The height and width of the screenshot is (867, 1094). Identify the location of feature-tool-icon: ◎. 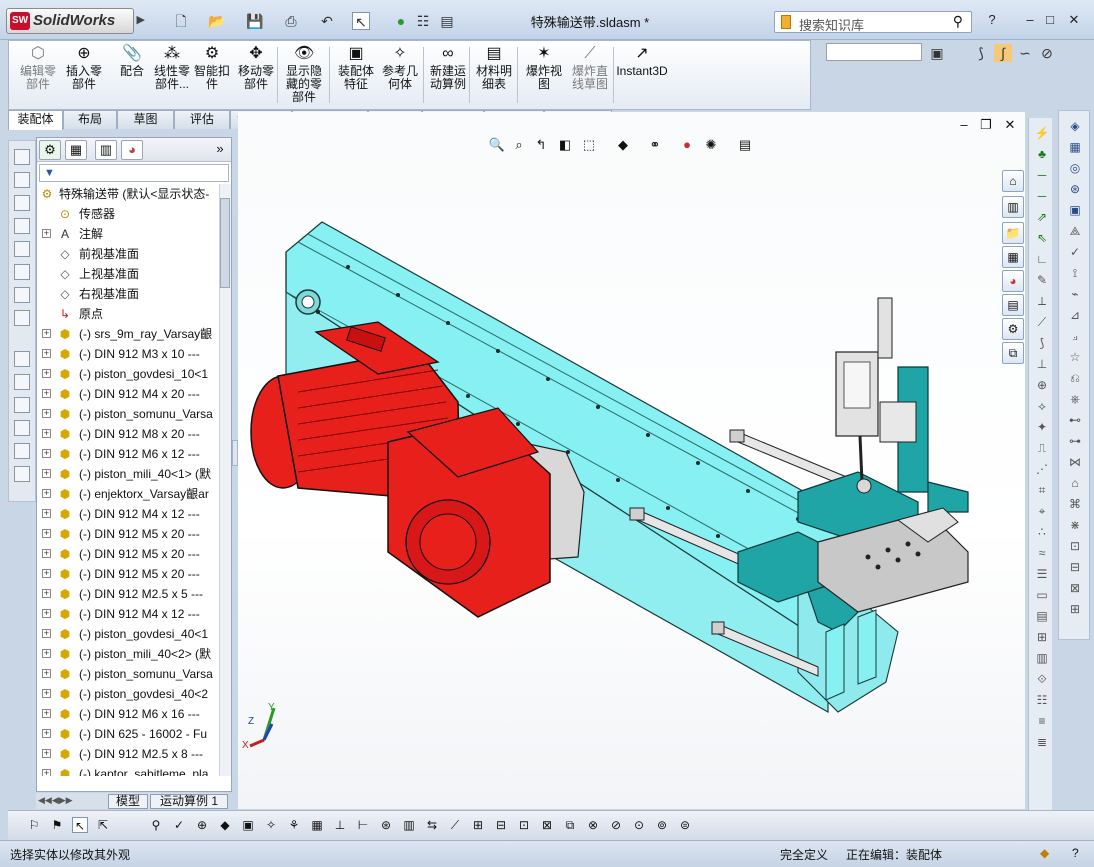
(1075, 168).